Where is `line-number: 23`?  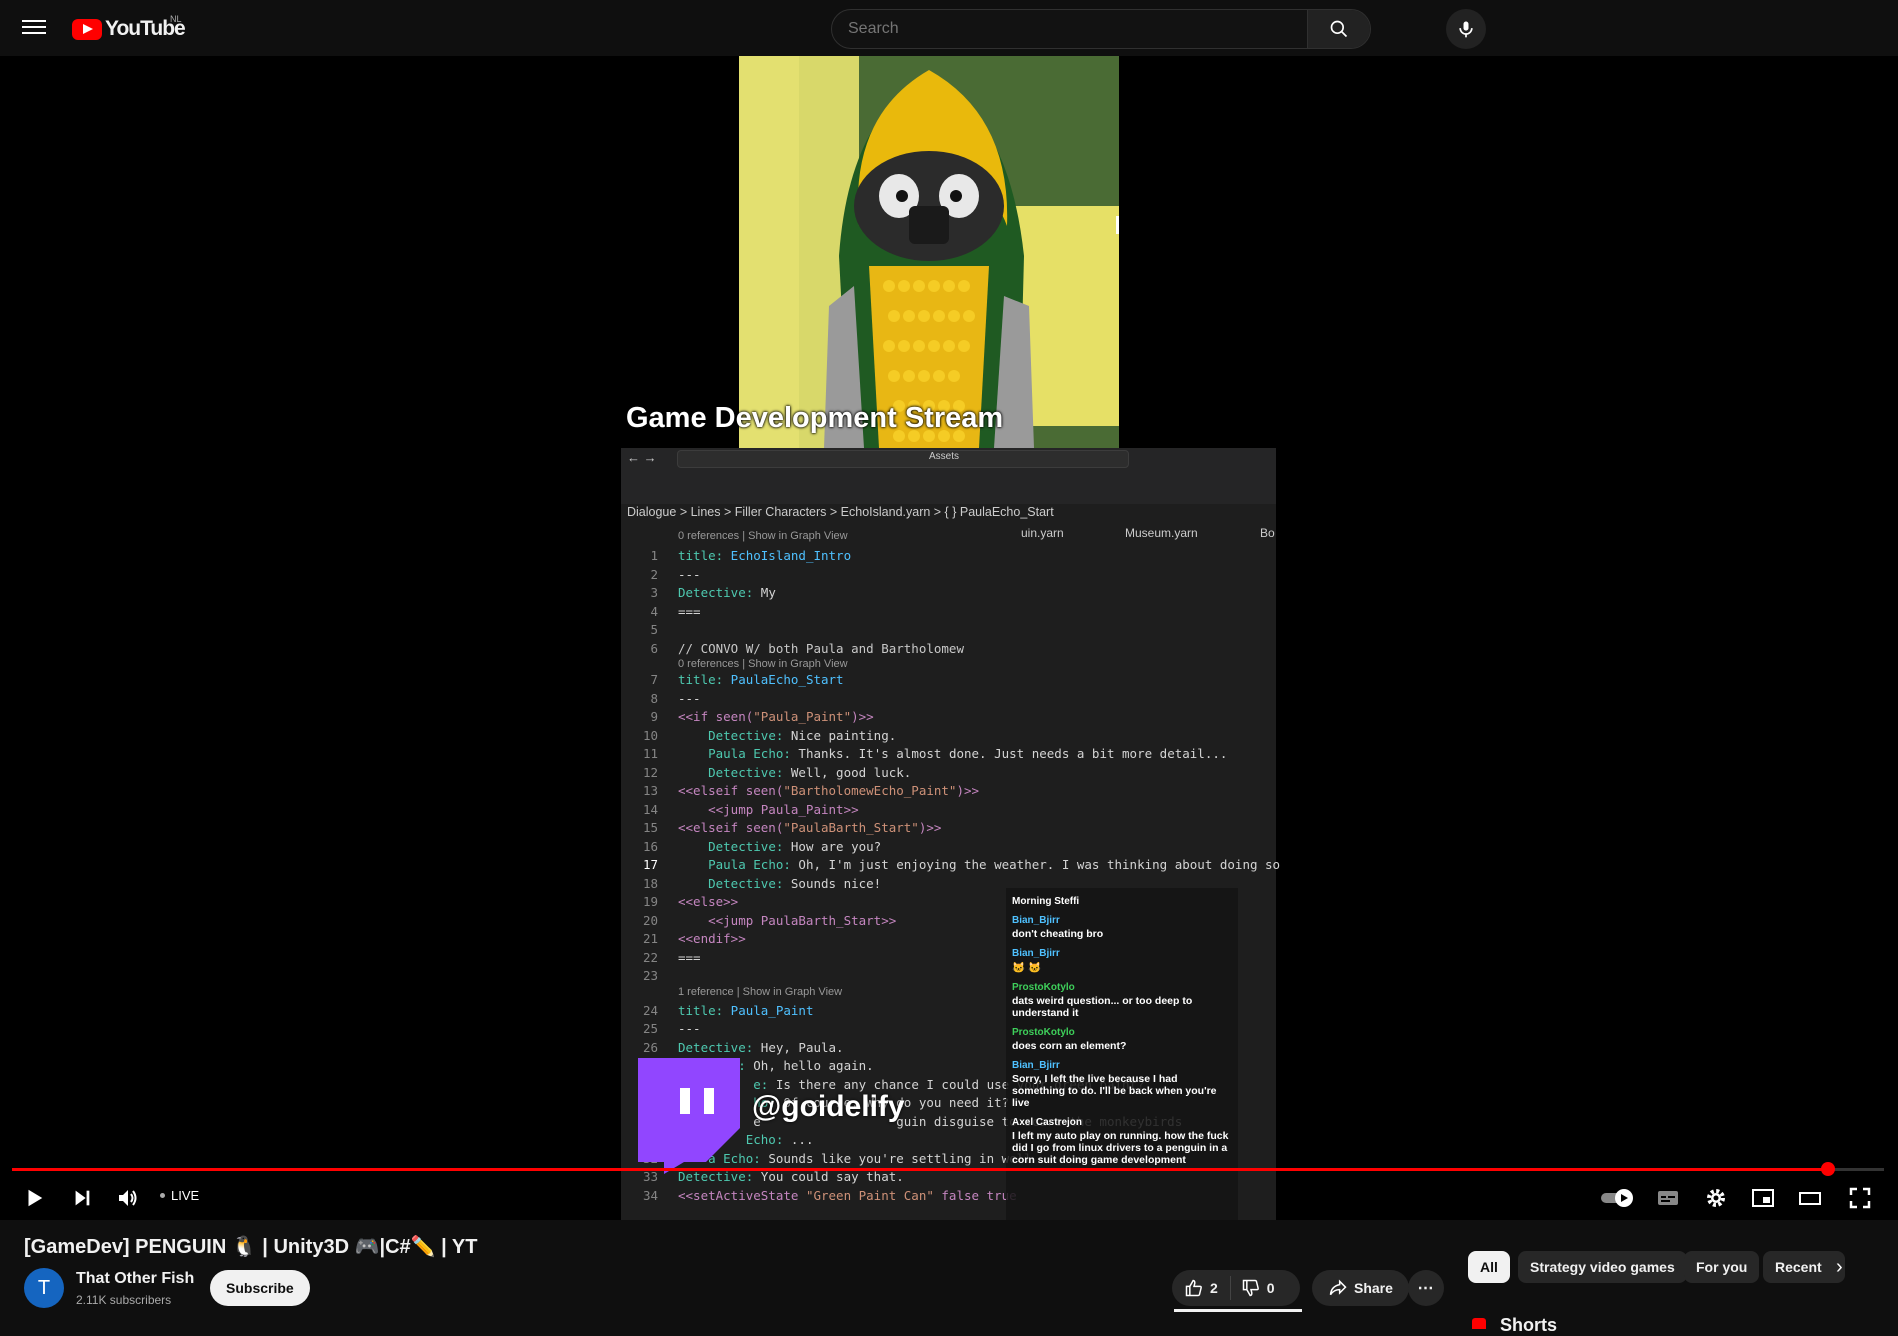
line-number: 23 is located at coordinates (650, 975).